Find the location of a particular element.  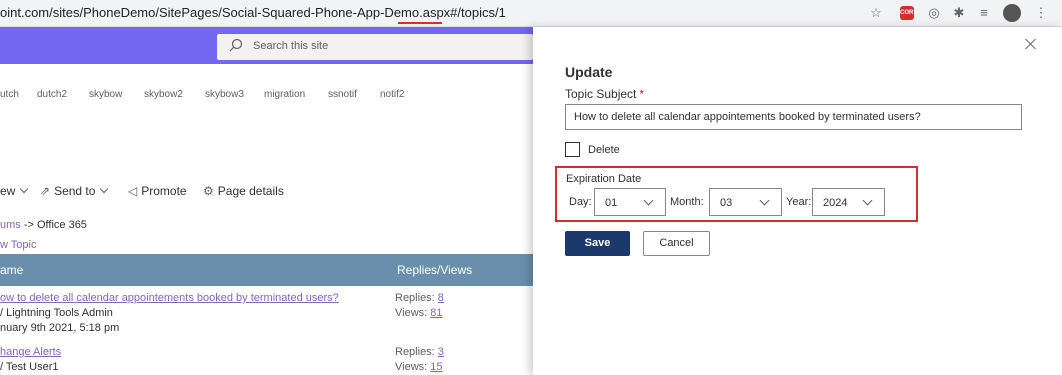

extension-icon: CORS is located at coordinates (908, 13).